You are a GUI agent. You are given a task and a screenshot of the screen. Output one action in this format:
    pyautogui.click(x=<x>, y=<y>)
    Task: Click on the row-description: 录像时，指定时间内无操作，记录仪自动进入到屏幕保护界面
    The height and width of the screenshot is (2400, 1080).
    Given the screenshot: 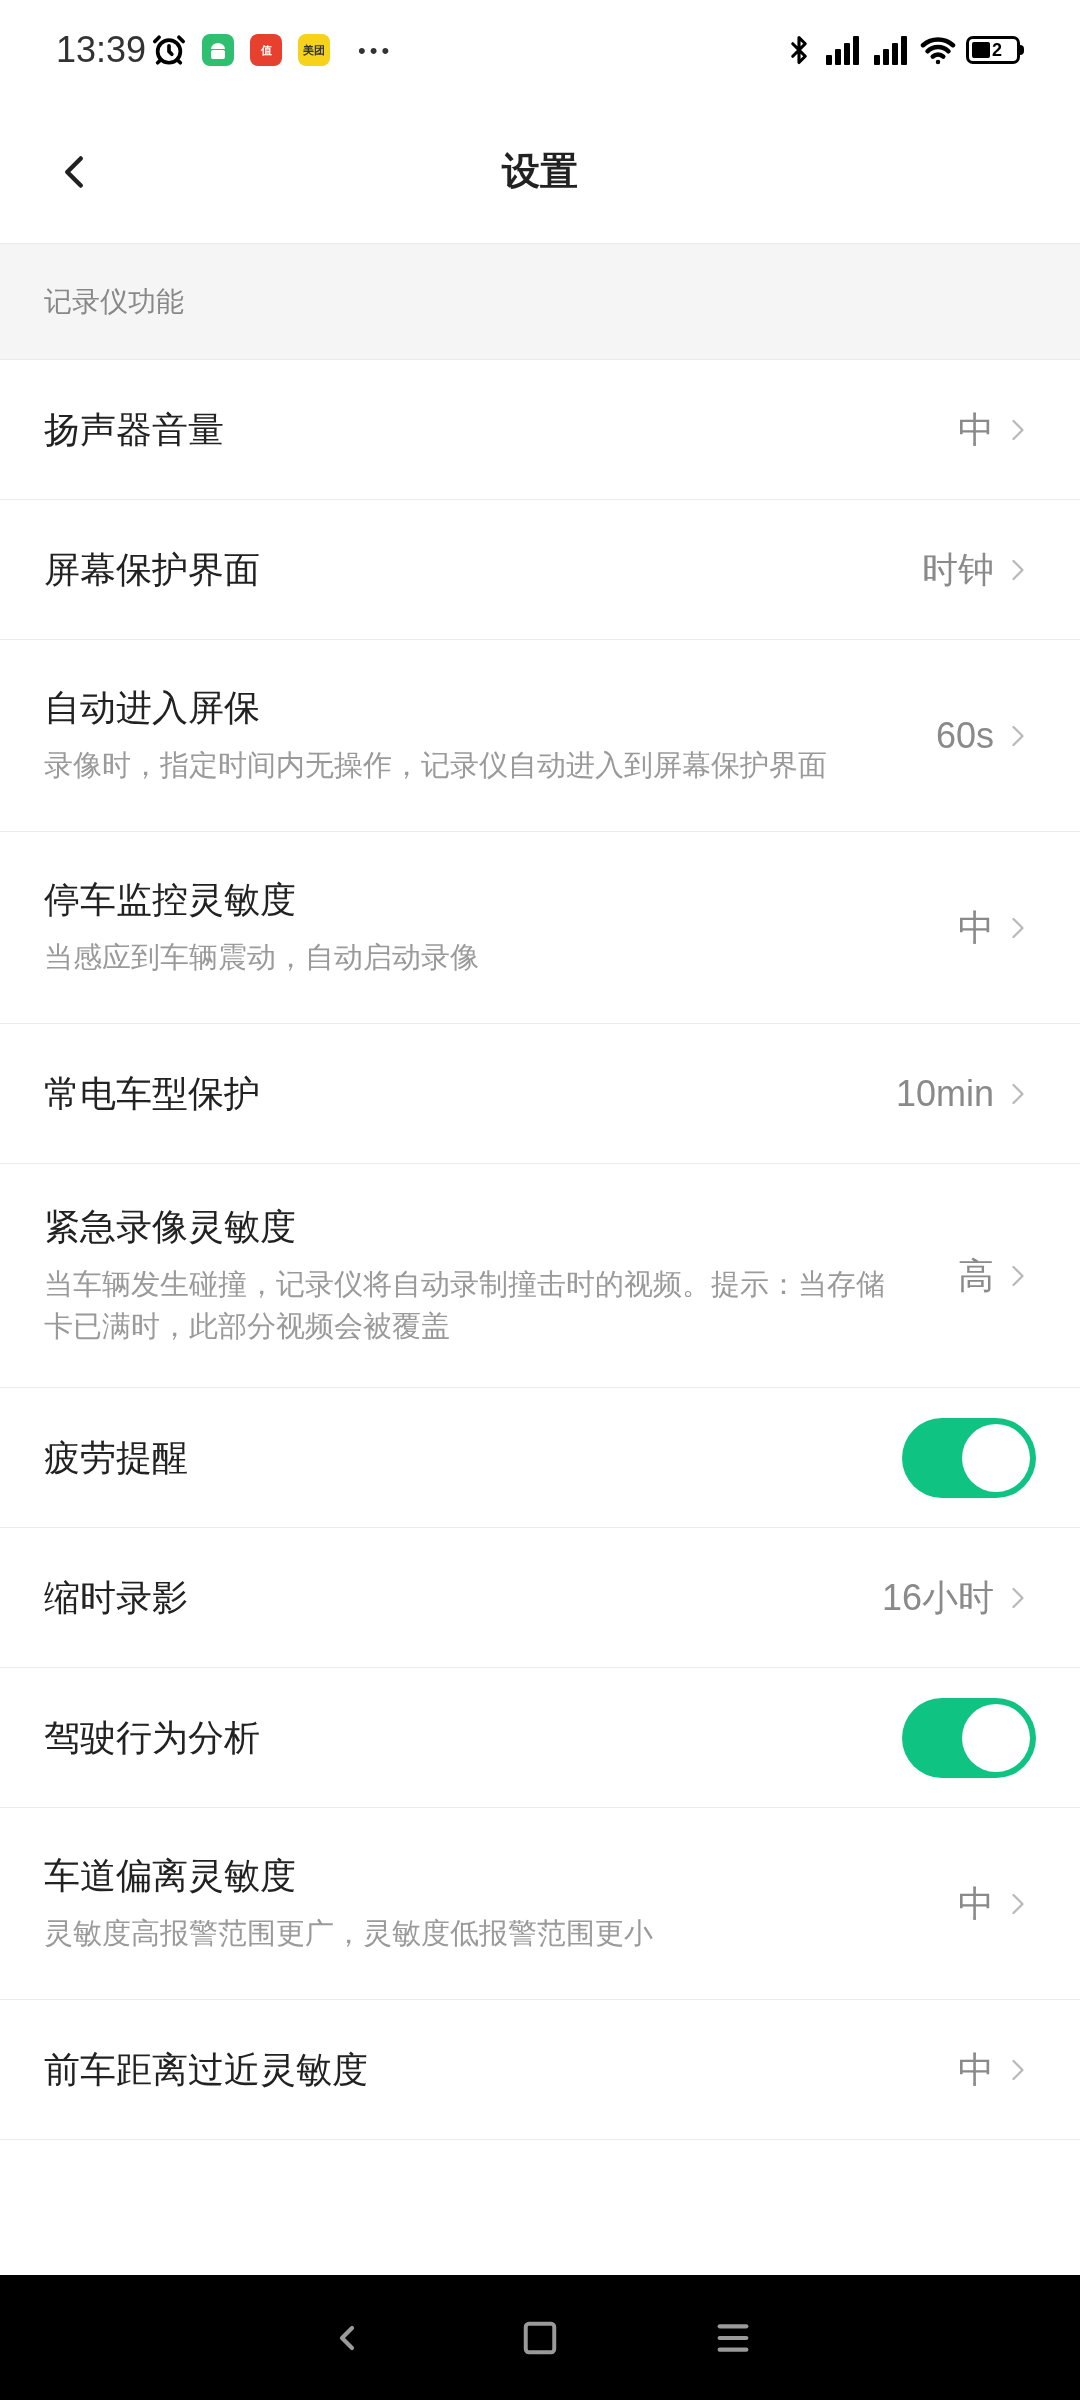 What is the action you would take?
    pyautogui.click(x=436, y=765)
    